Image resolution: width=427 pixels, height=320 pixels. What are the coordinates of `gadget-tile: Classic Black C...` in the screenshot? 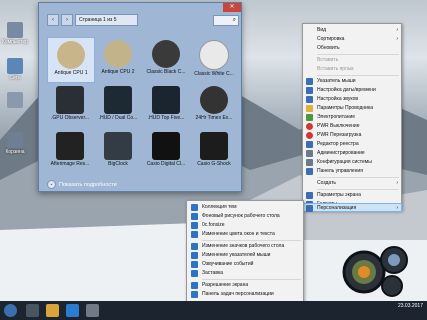 It's located at (166, 59).